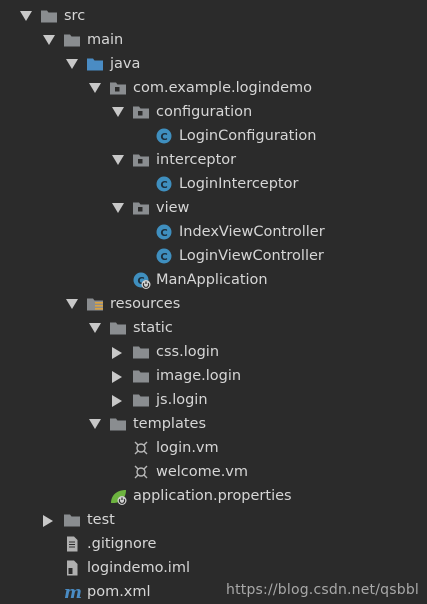  What do you see at coordinates (119, 592) in the screenshot?
I see `tree-node-label: pom.xml` at bounding box center [119, 592].